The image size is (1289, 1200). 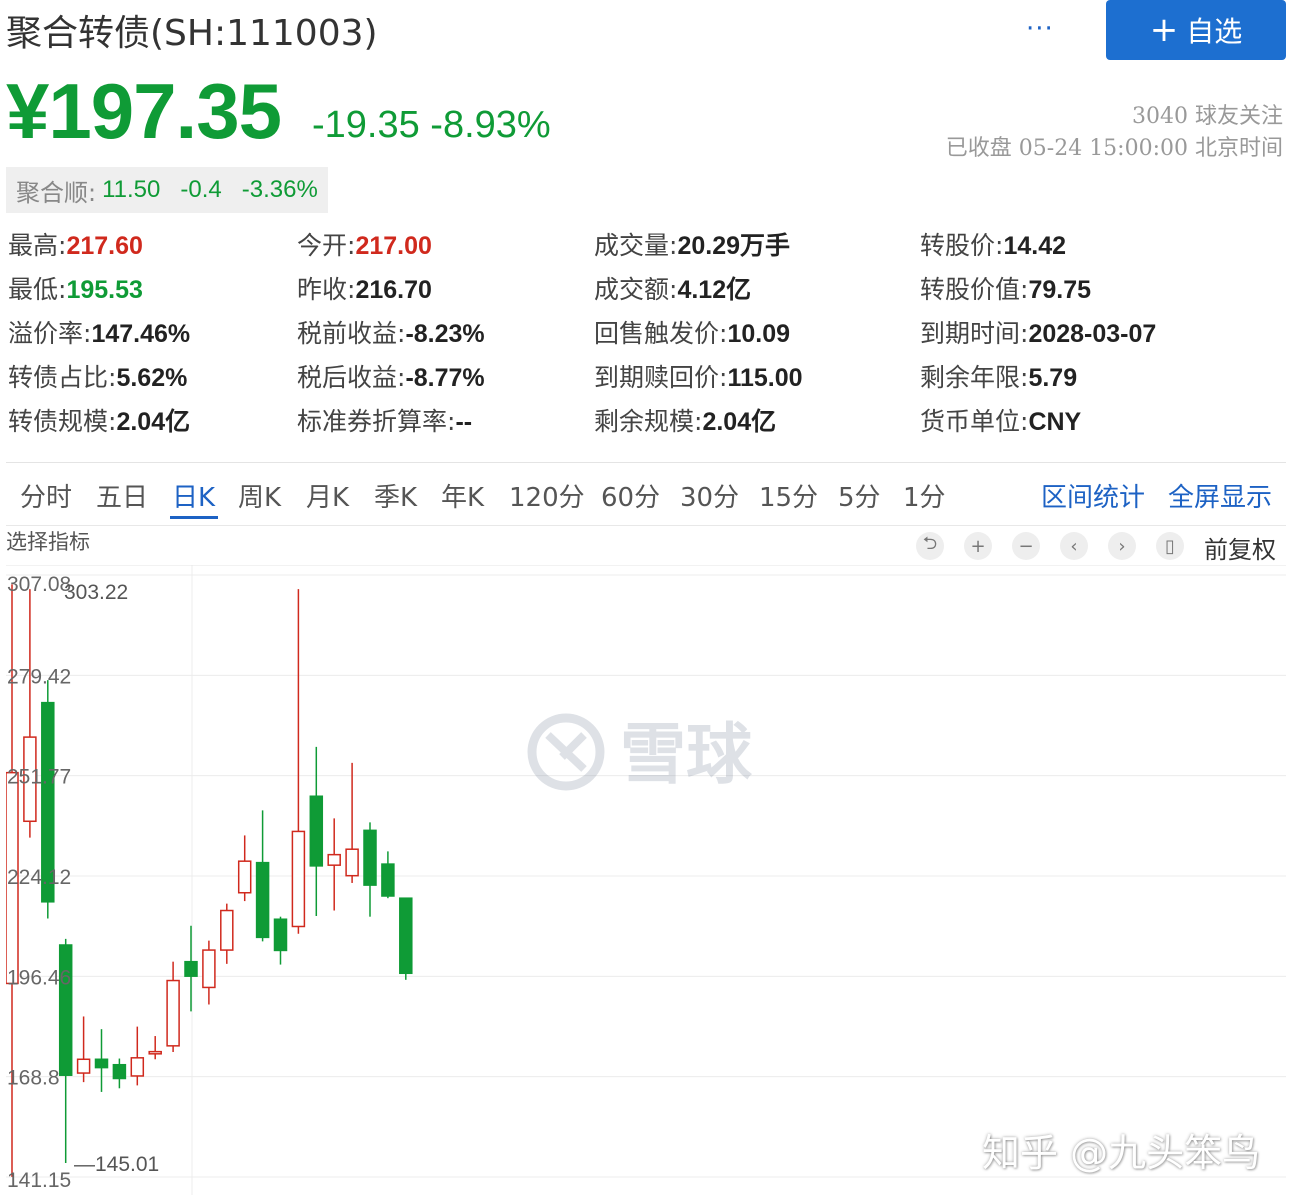 I want to click on stat-cell: 到期赎回价:115.00, so click(x=698, y=376).